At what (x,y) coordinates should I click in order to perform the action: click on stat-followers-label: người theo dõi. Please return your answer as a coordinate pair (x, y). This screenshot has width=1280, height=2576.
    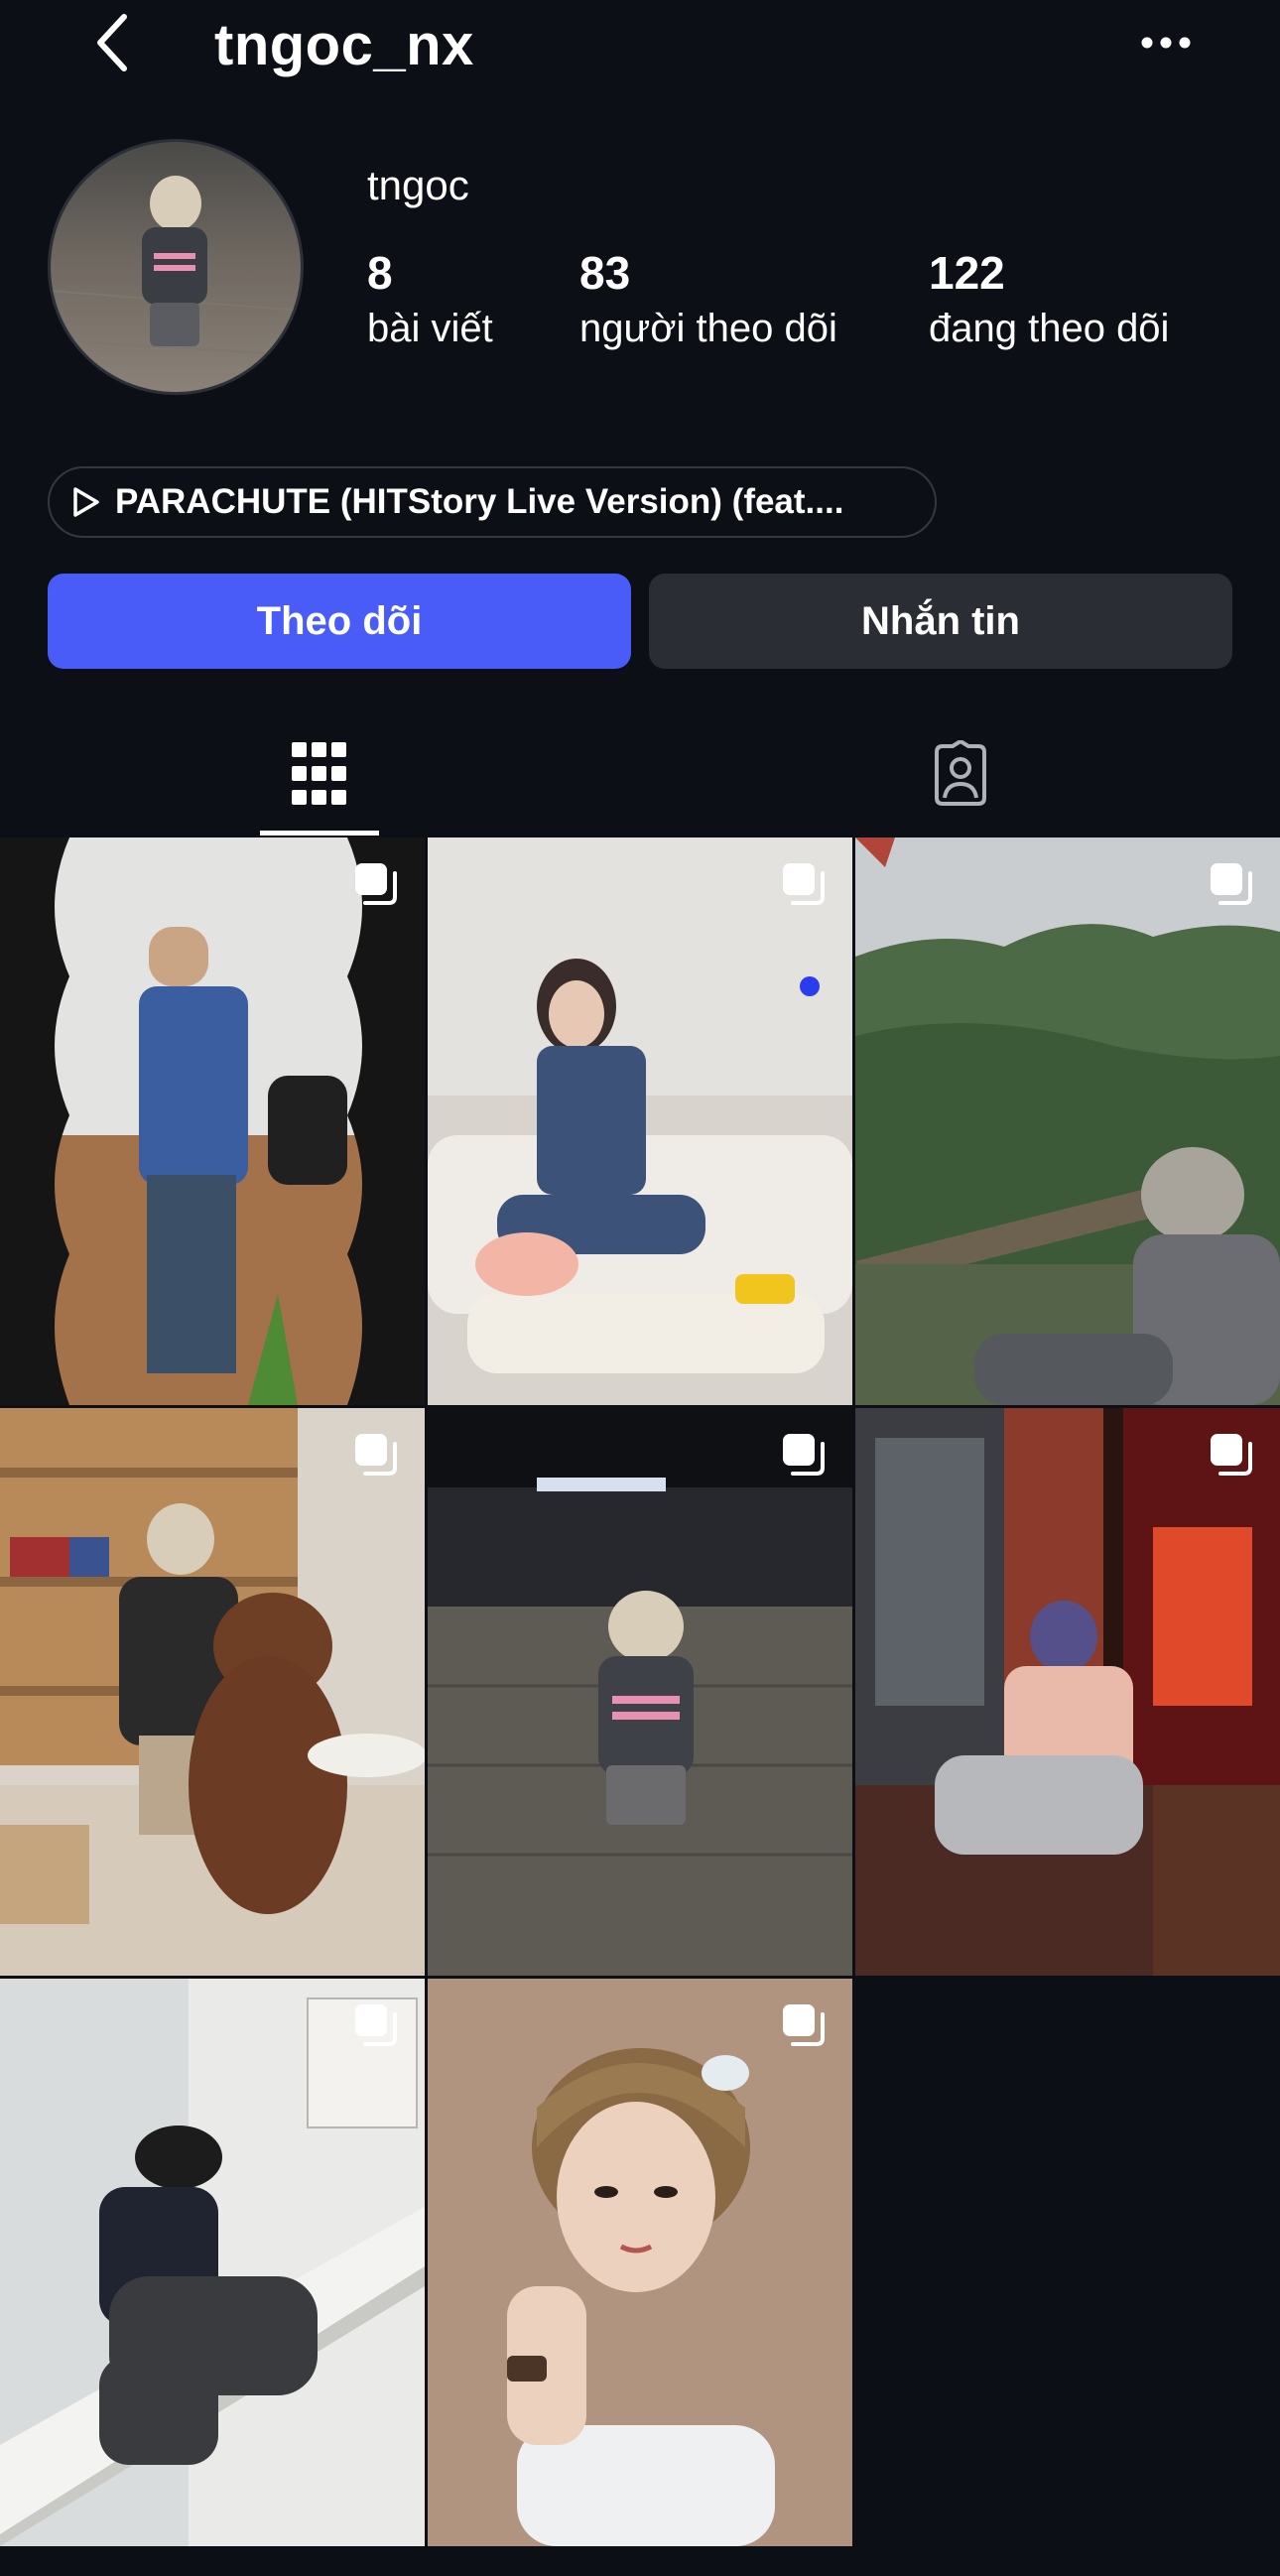
    Looking at the image, I should click on (708, 329).